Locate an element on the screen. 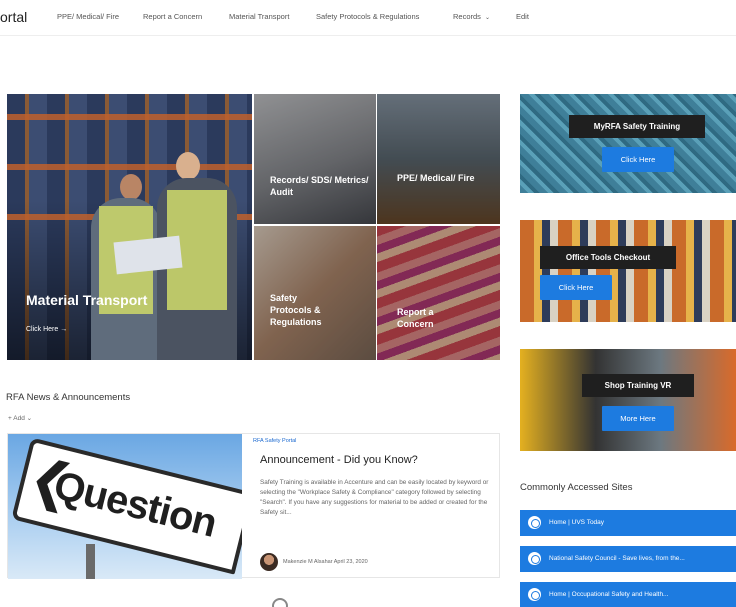 Image resolution: width=736 pixels, height=607 pixels. tile-ppe-label: PPE/ Medical/ Fire is located at coordinates (436, 178).